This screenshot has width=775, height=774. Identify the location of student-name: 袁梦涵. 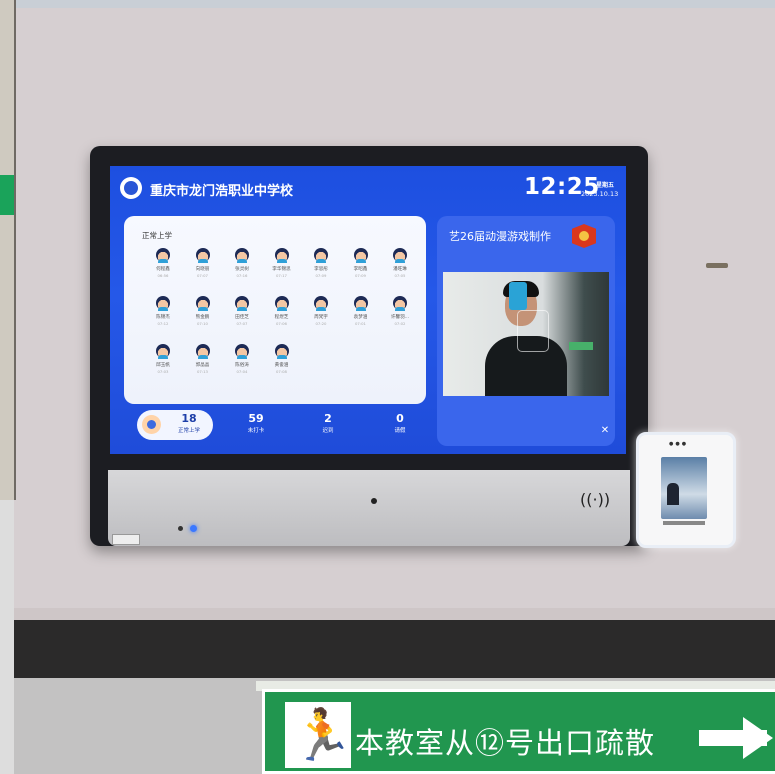
(360, 317).